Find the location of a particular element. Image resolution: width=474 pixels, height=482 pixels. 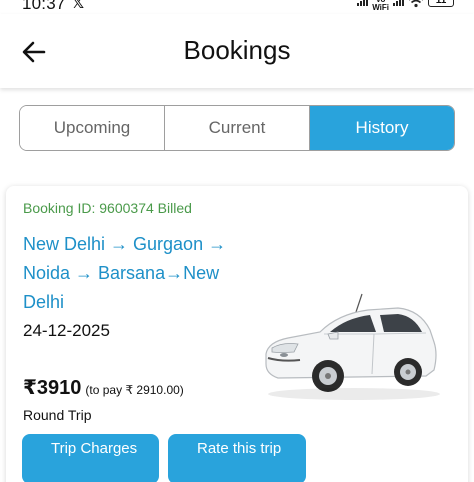

tab-upcoming: Upcoming is located at coordinates (92, 128).